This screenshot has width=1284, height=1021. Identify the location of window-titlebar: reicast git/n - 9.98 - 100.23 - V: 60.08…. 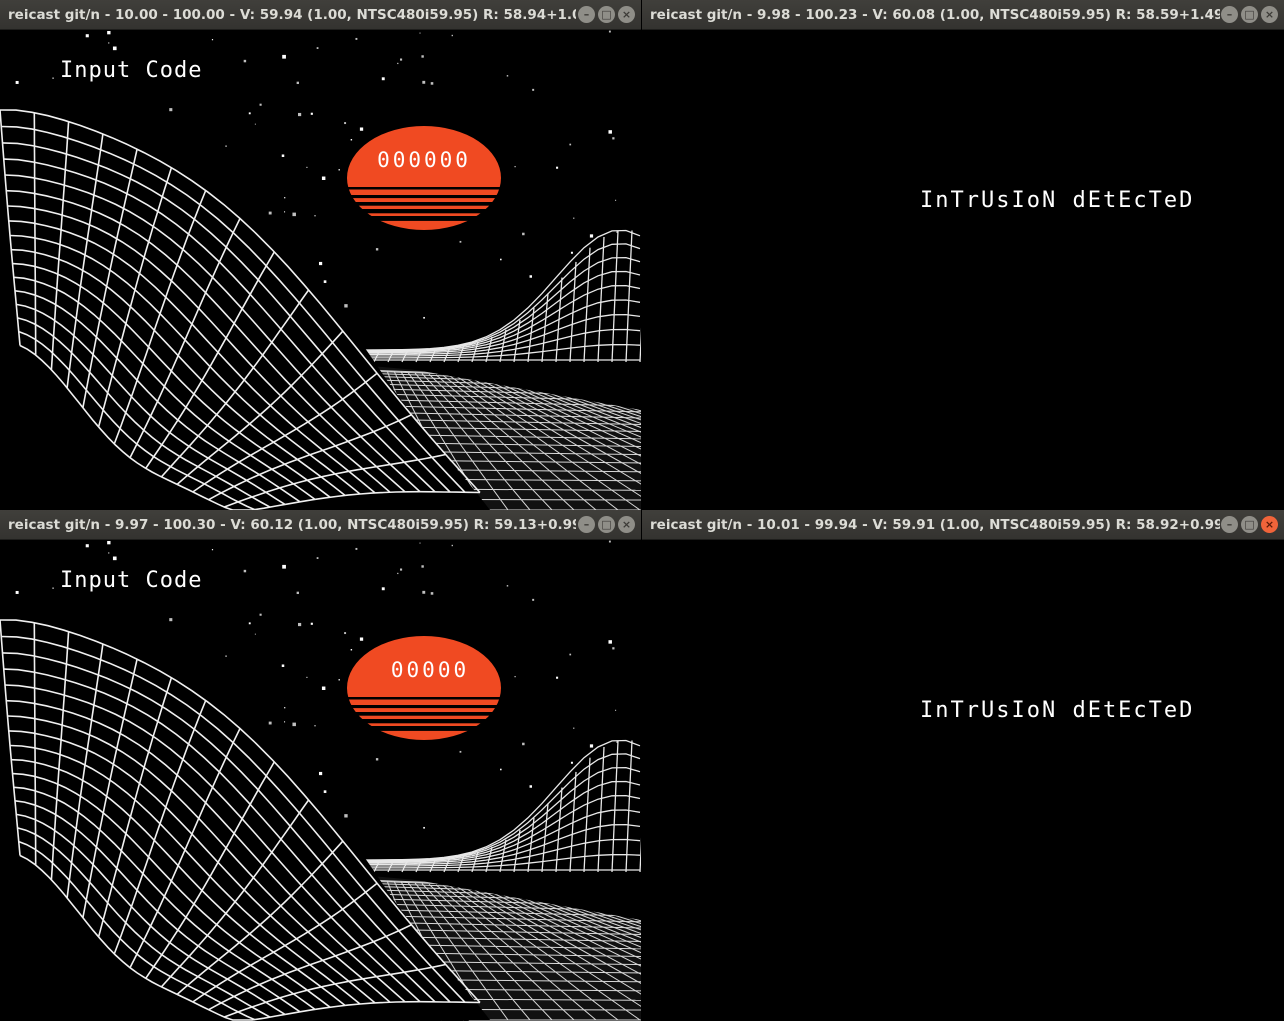
(963, 15).